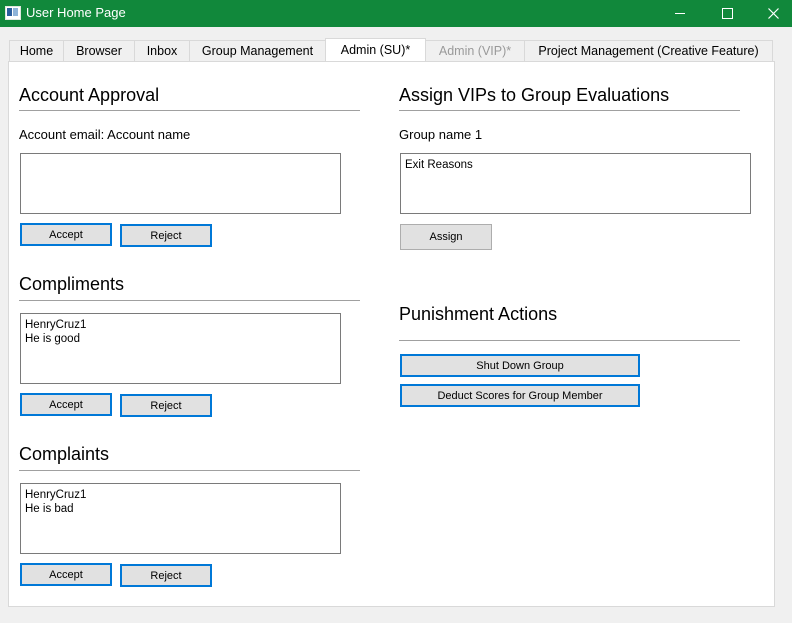 The image size is (792, 623). I want to click on compliments-accept-button: Accept, so click(66, 404).